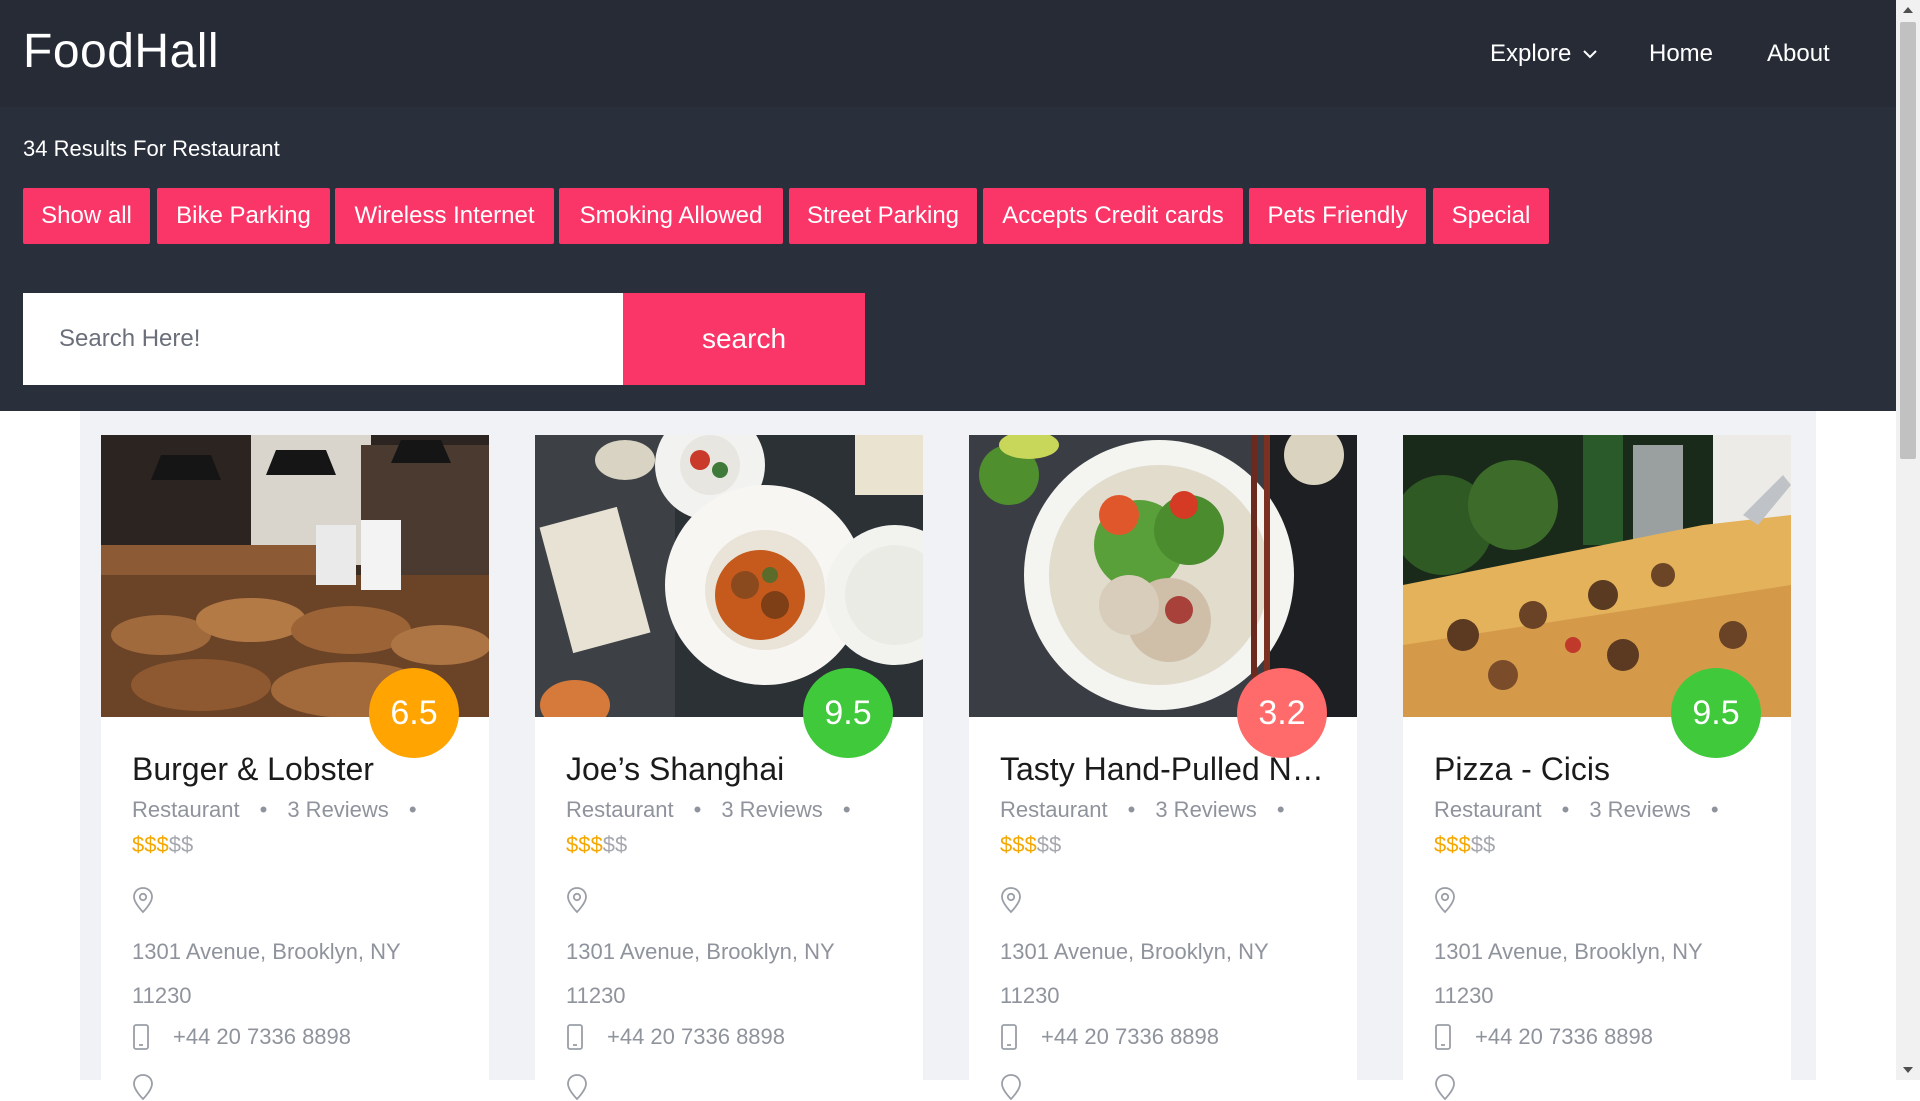 This screenshot has width=1920, height=1101. What do you see at coordinates (1908, 10) in the screenshot?
I see `scroll-up-arrow-icon` at bounding box center [1908, 10].